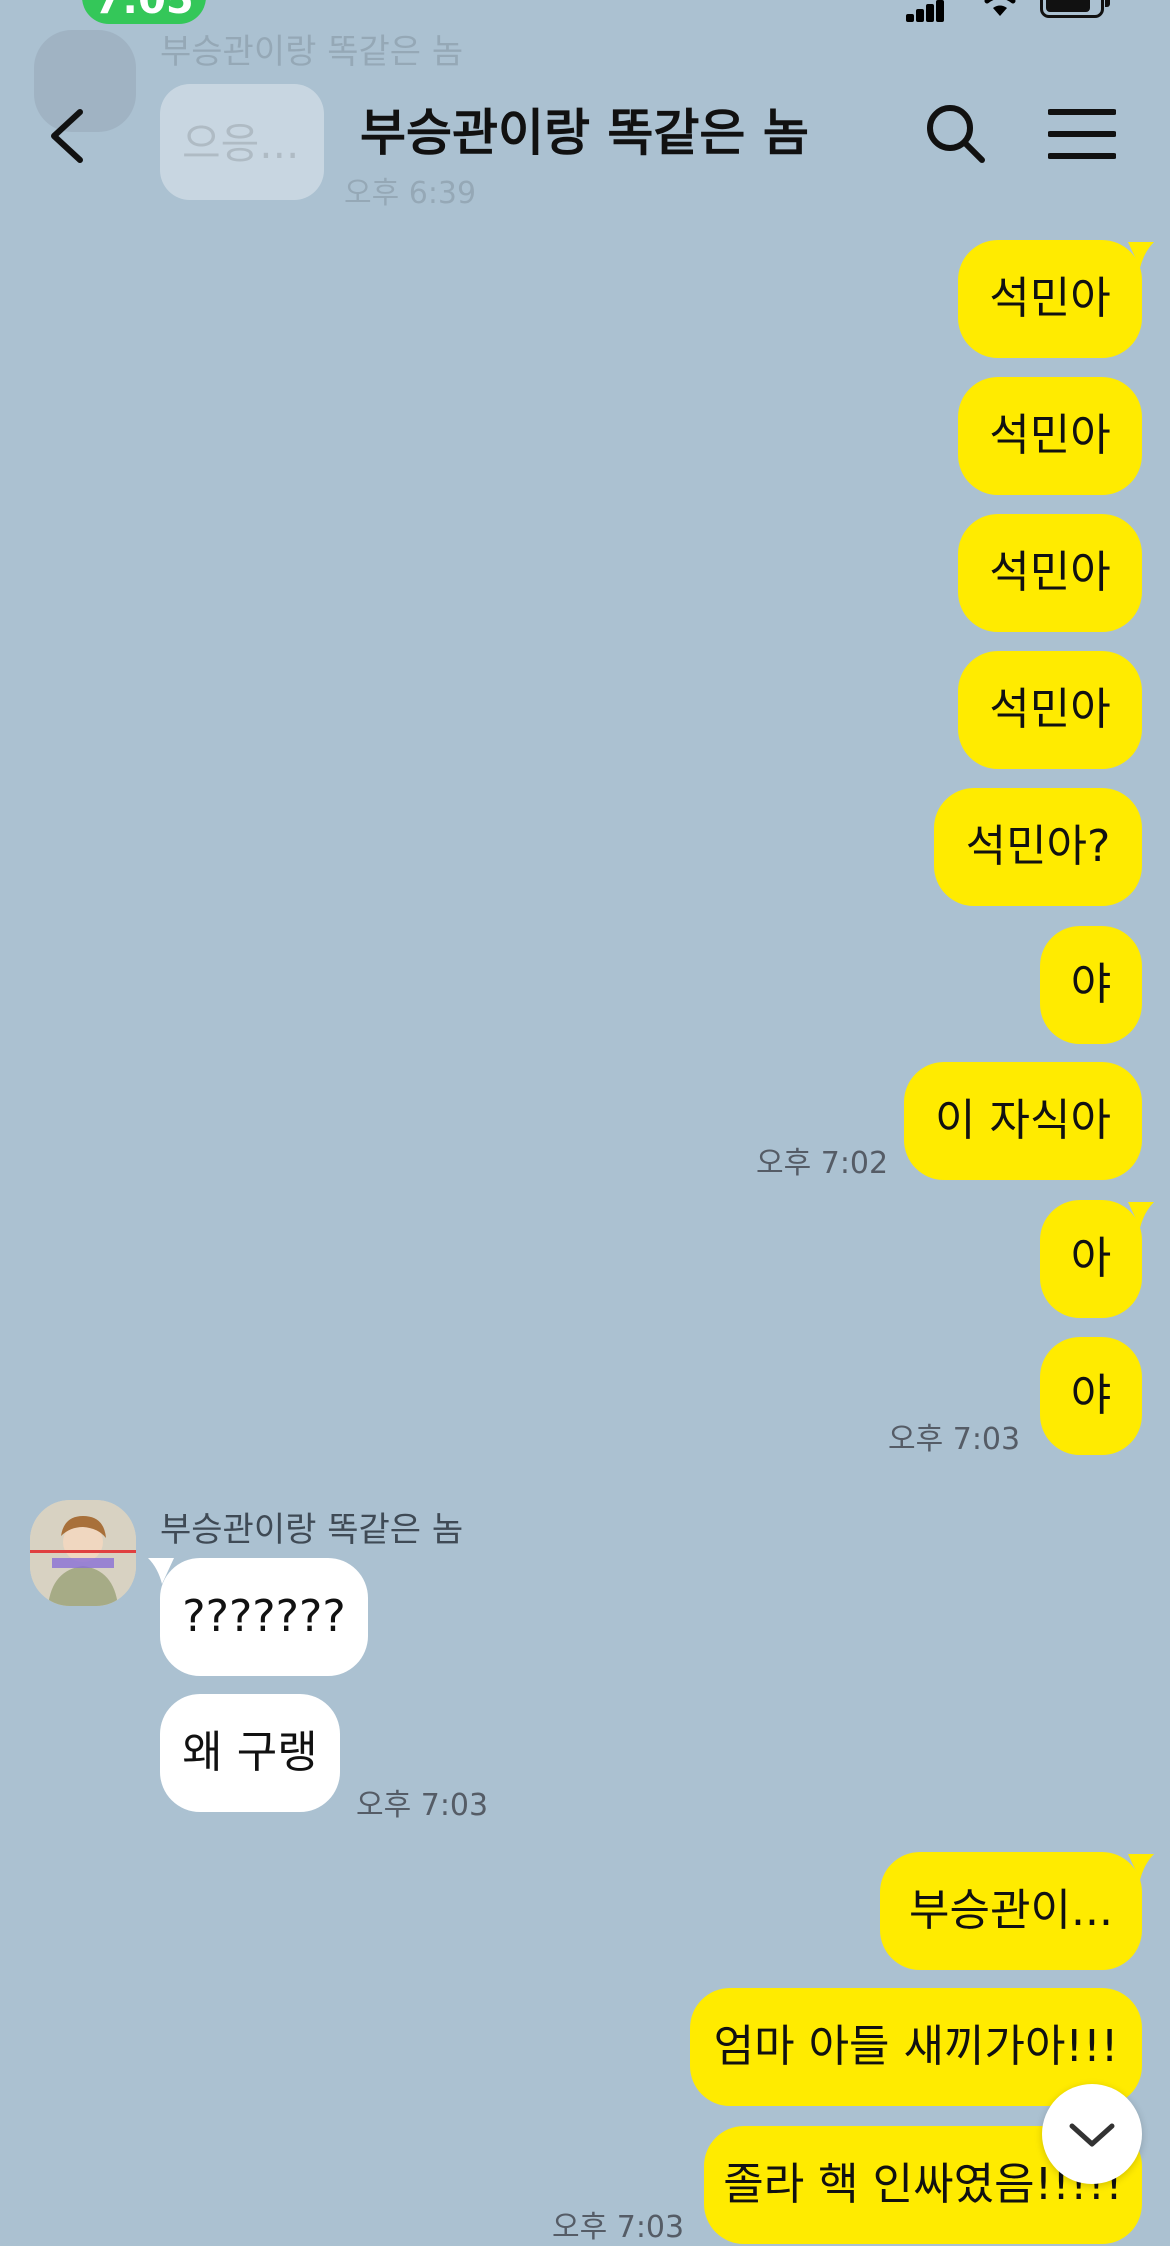  I want to click on message-time: 오후 7:02, so click(822, 1163).